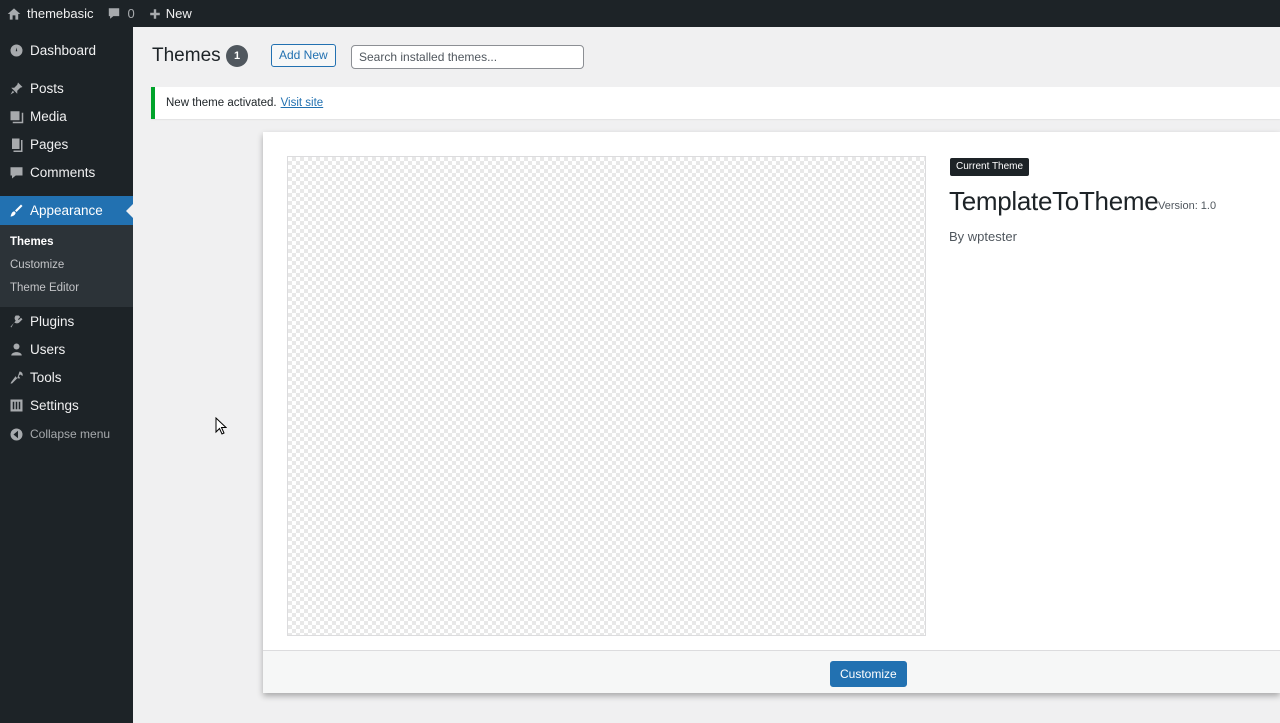 The image size is (1280, 723). What do you see at coordinates (16, 349) in the screenshot?
I see `user-icon` at bounding box center [16, 349].